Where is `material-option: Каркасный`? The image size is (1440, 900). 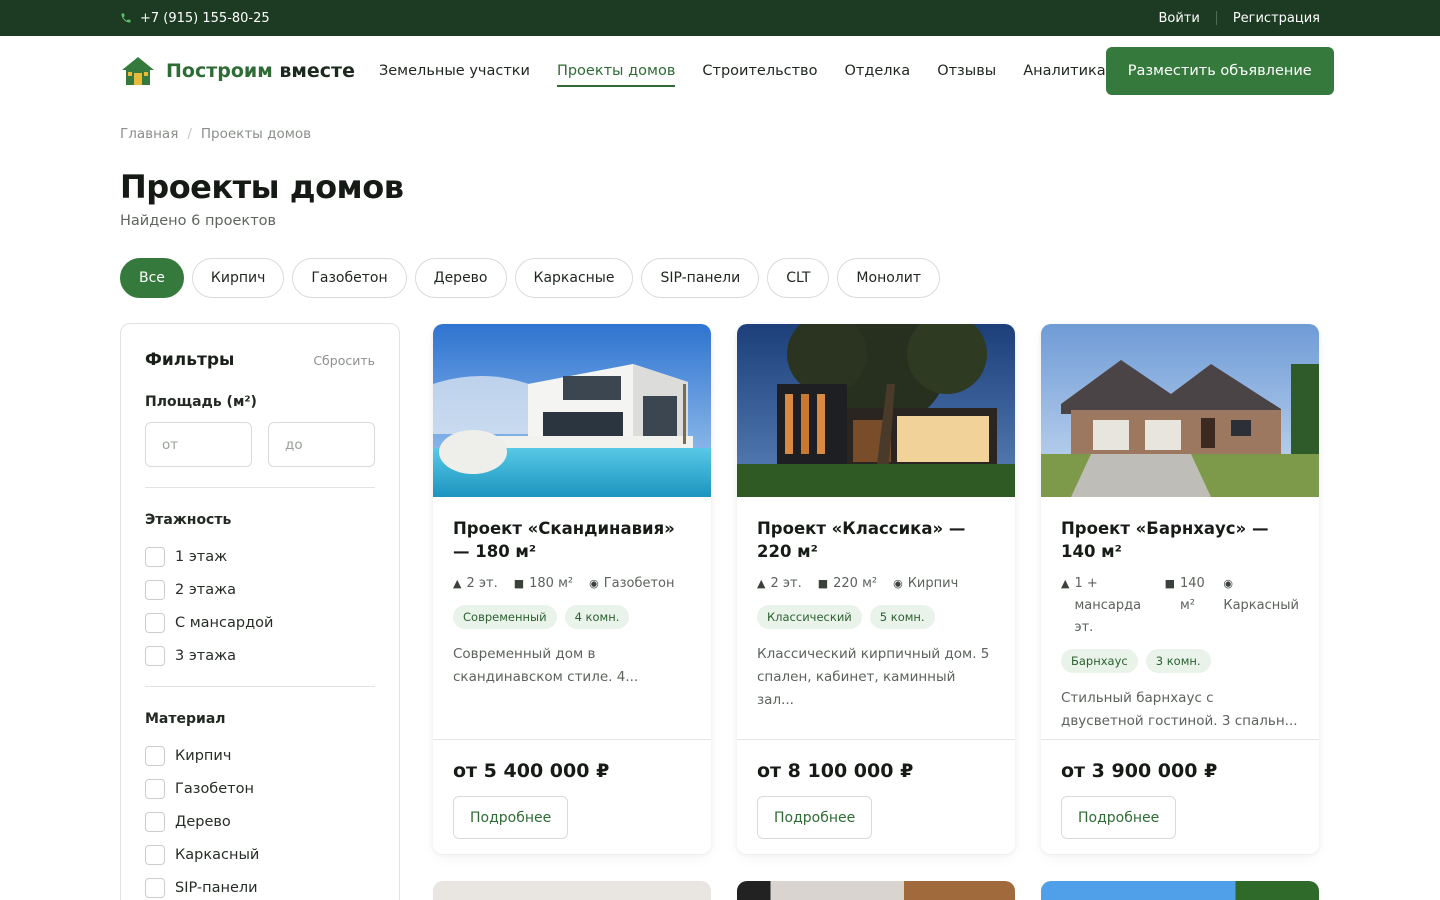
material-option: Каркасный is located at coordinates (260, 854).